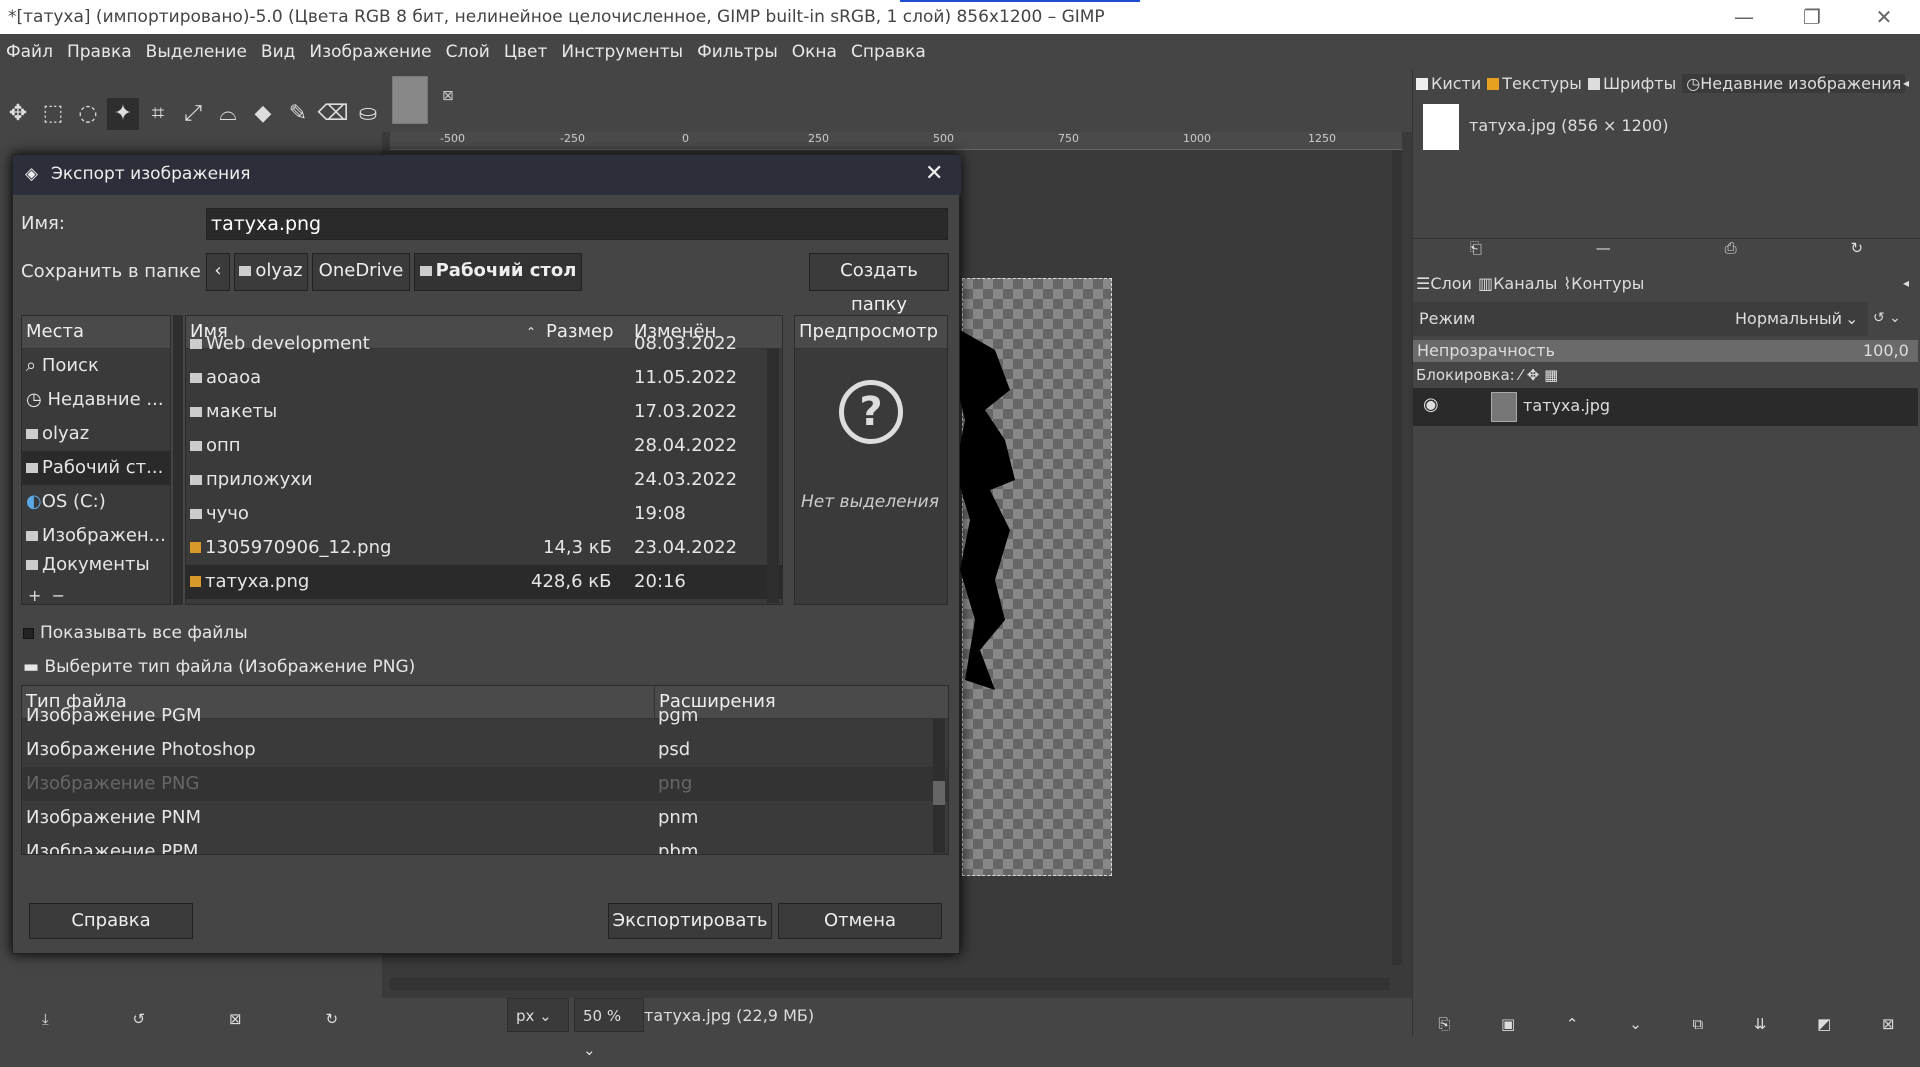 Image resolution: width=1920 pixels, height=1067 pixels. Describe the element at coordinates (1508, 1024) in the screenshot. I see `new-group-icon: ▣` at that location.